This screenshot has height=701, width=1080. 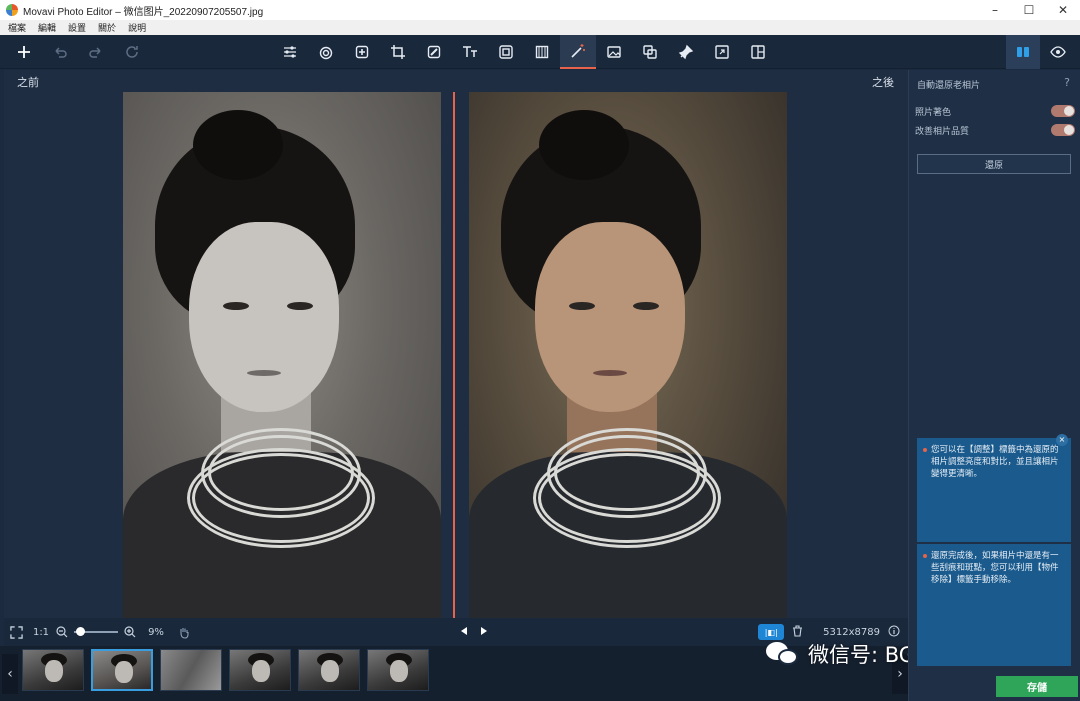 I want to click on save-button: 存儲, so click(x=1037, y=686).